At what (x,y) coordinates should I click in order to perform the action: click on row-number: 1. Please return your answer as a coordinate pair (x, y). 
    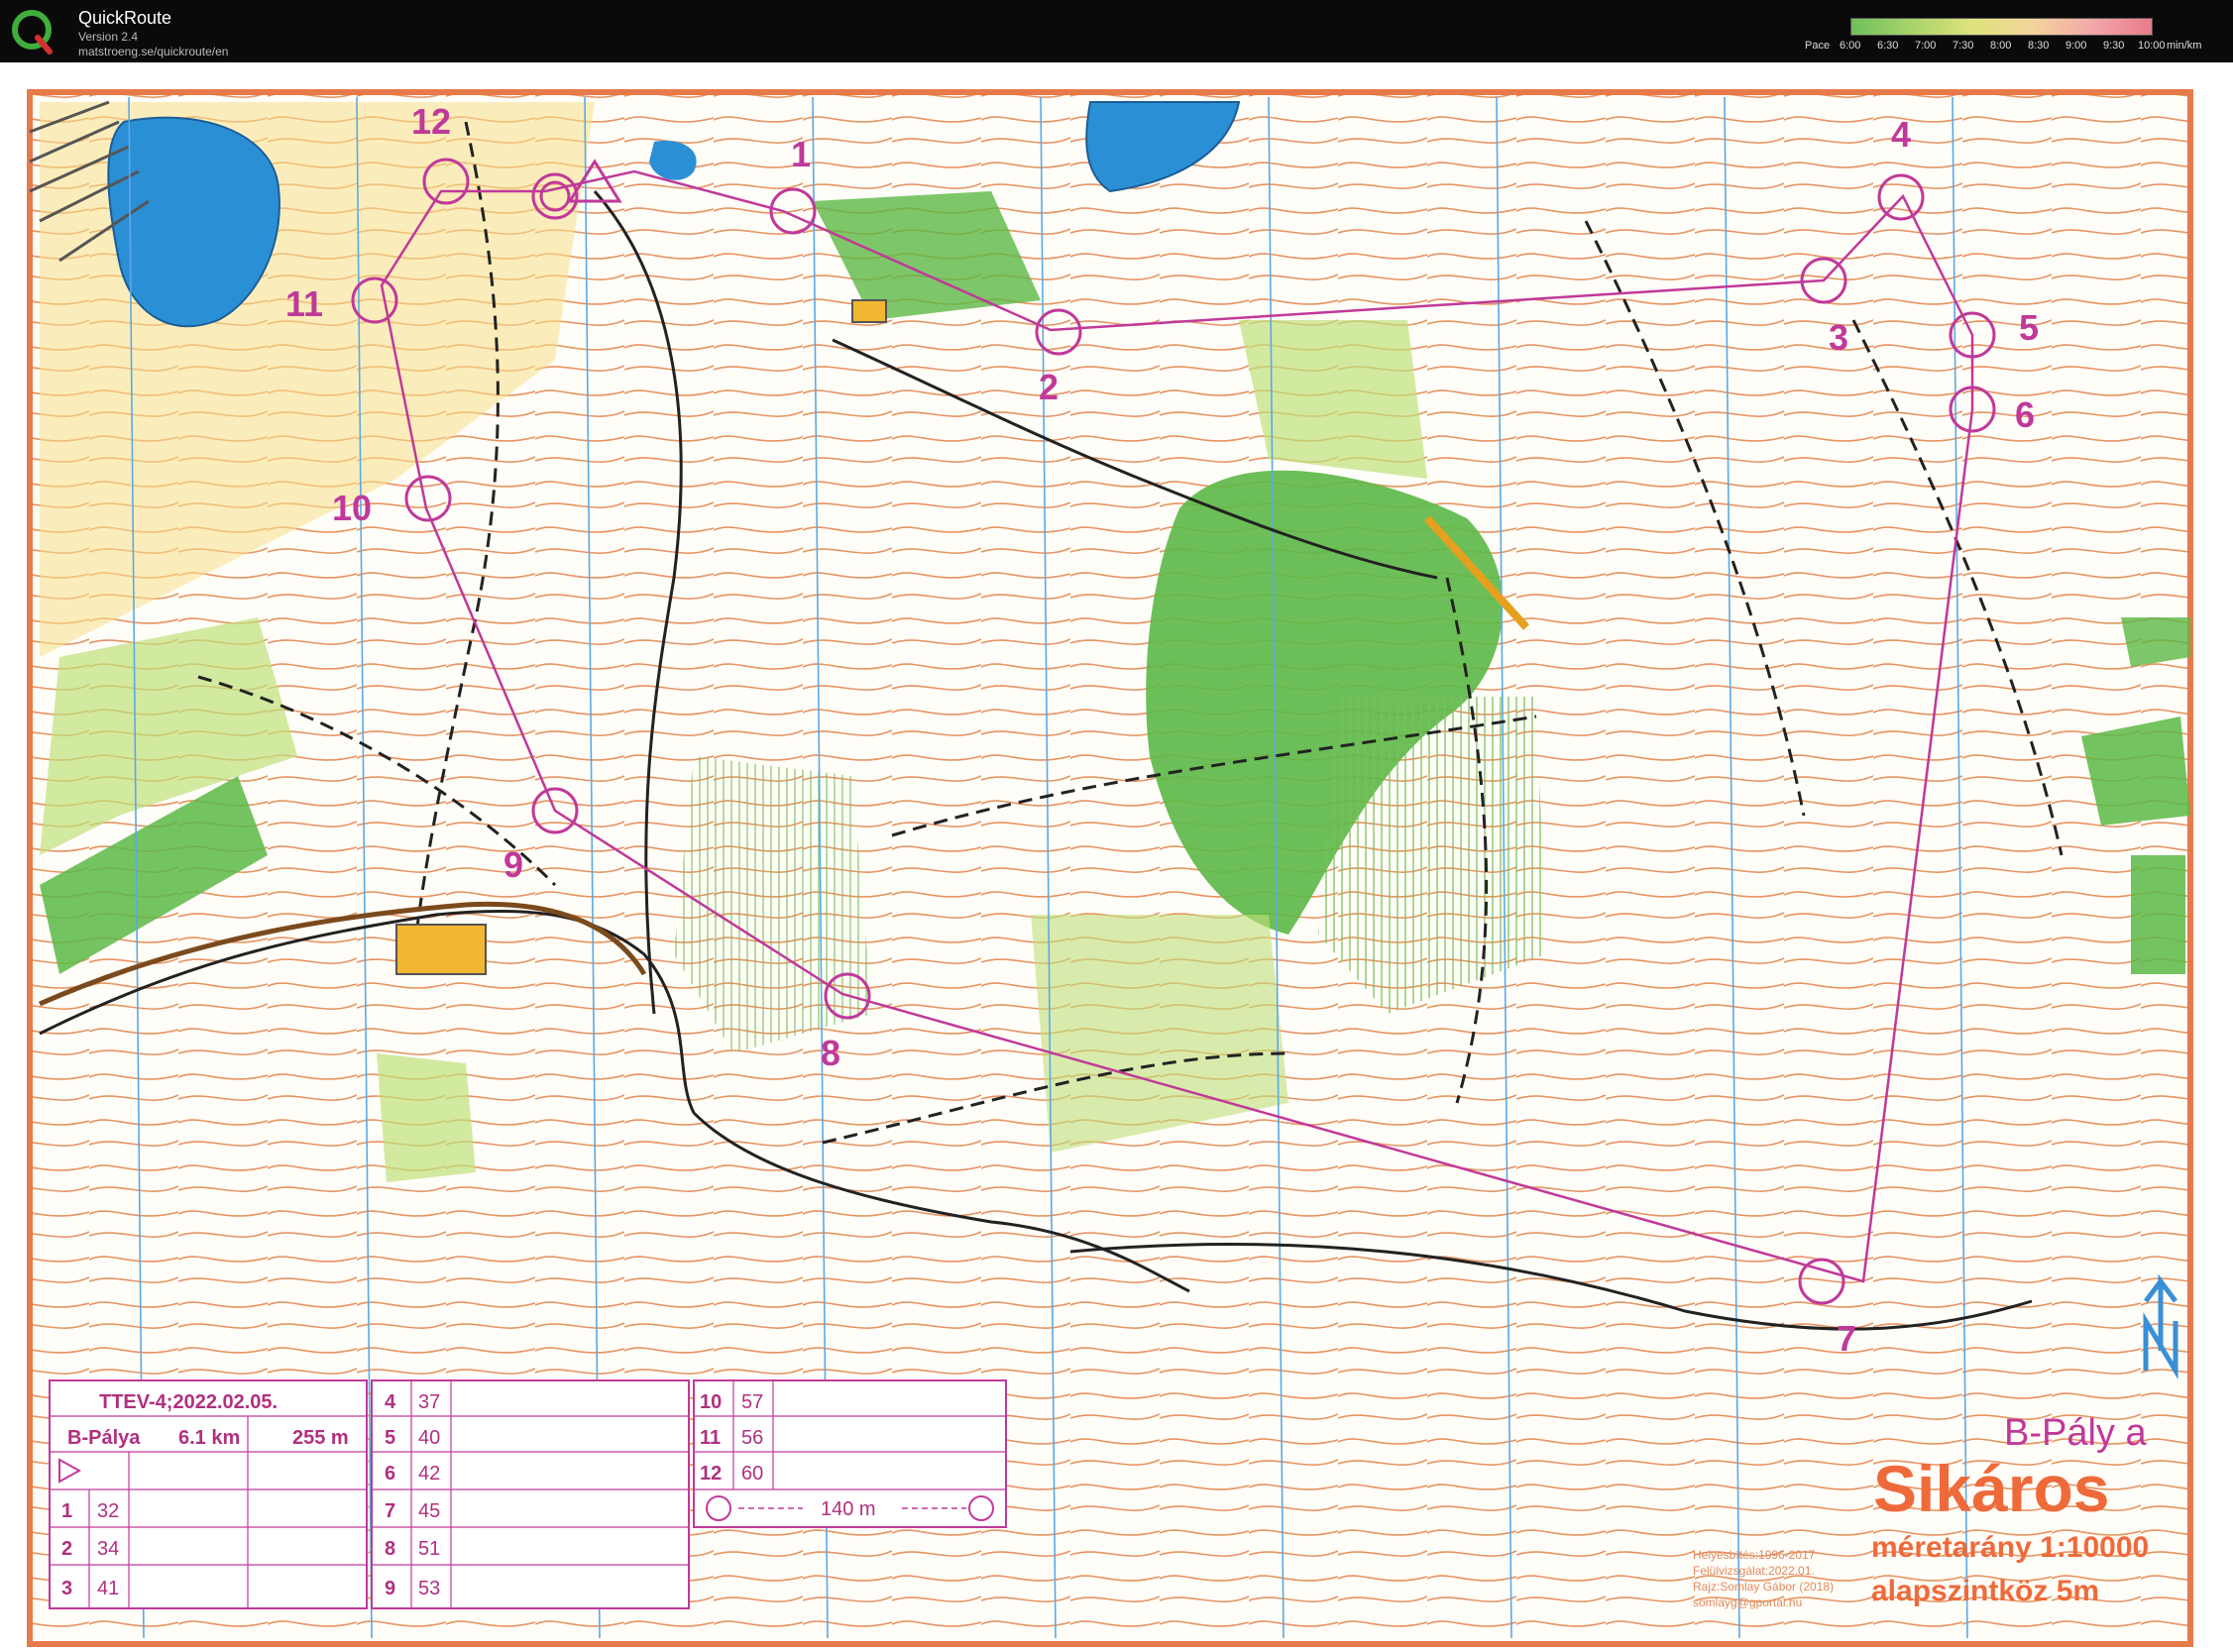
    Looking at the image, I should click on (67, 1511).